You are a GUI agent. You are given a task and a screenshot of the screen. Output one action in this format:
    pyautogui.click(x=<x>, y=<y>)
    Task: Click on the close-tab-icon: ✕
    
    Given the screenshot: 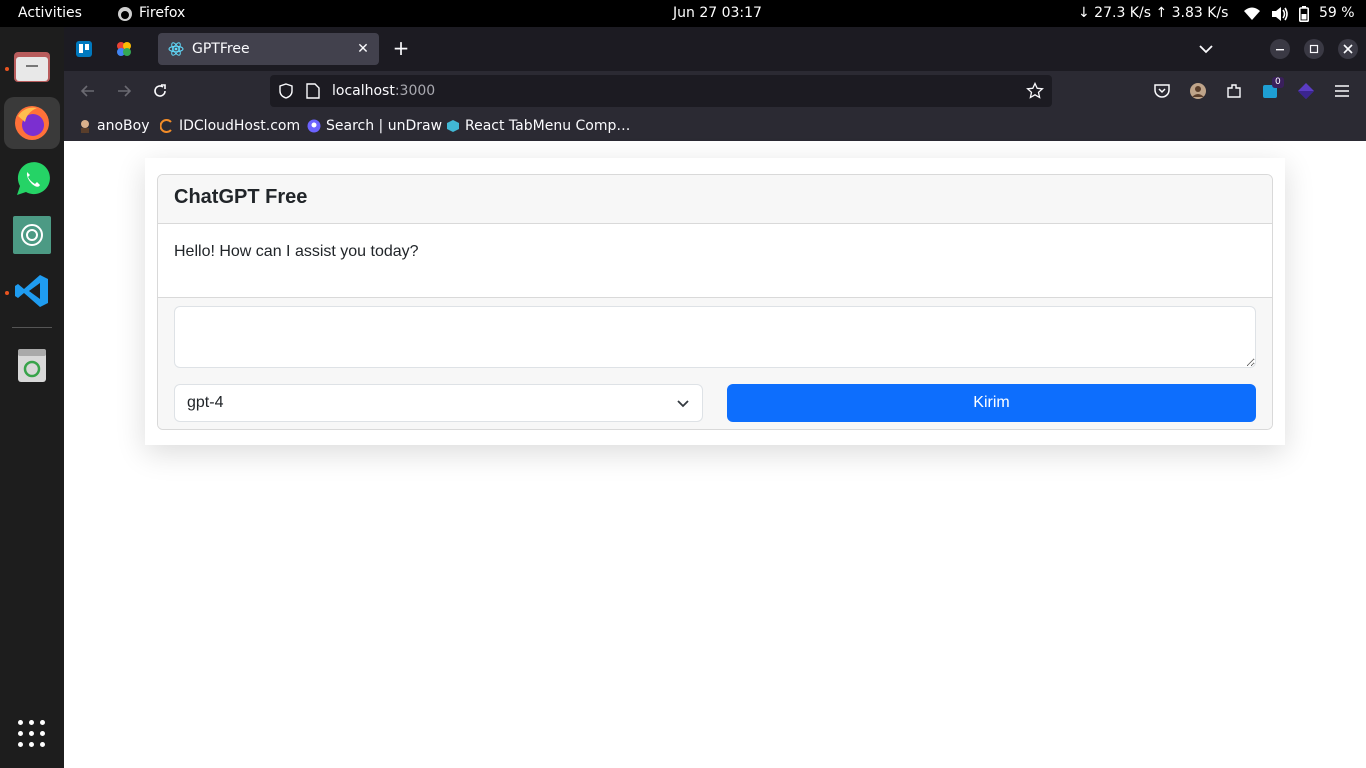 What is the action you would take?
    pyautogui.click(x=363, y=49)
    